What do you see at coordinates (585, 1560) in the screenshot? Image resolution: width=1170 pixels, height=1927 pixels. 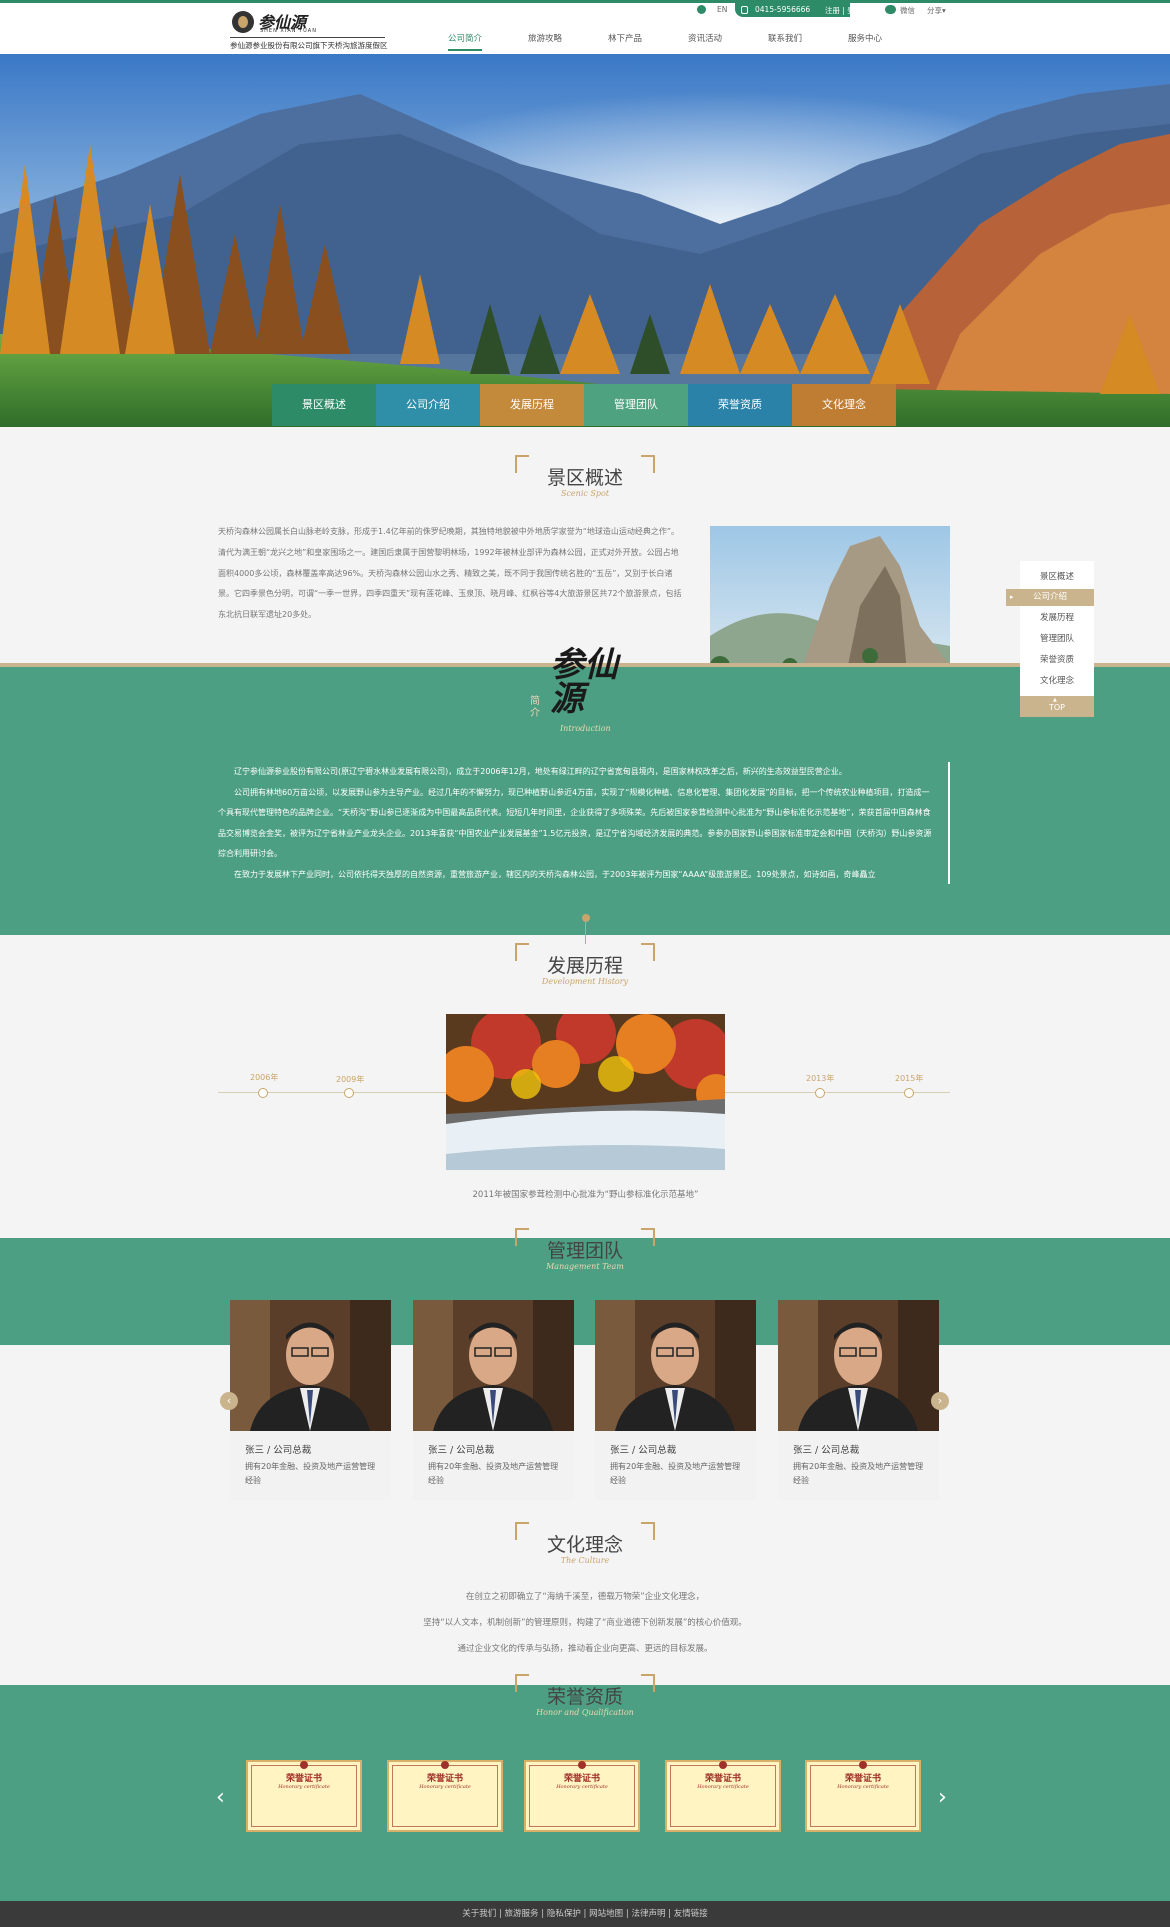 I see `culture-subtitle: The Culture` at bounding box center [585, 1560].